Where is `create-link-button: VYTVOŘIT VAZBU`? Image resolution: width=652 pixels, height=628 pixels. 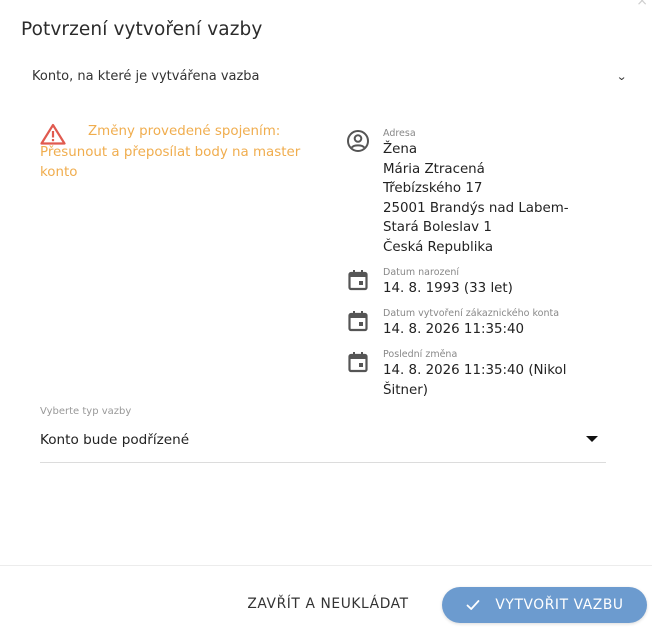
create-link-button: VYTVOŘIT VAZBU is located at coordinates (544, 605).